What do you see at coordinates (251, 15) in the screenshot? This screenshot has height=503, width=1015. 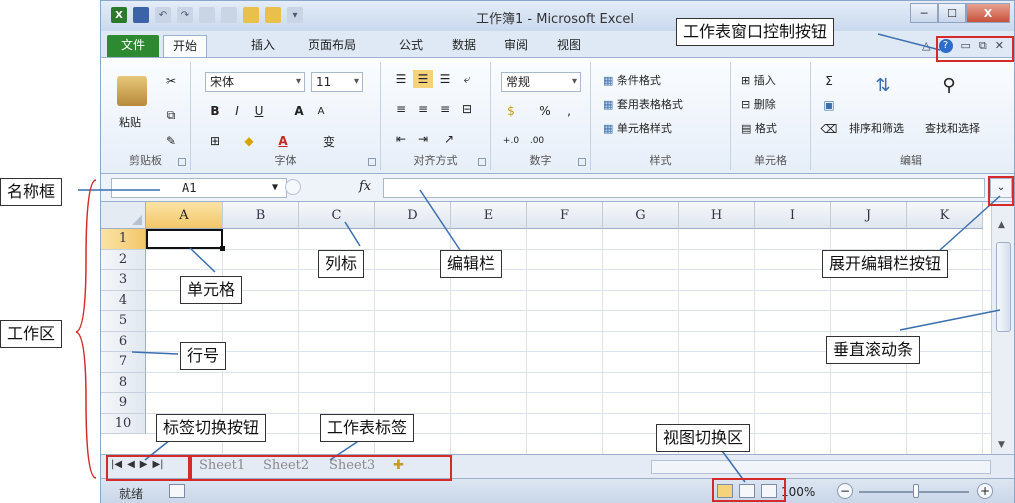 I see `open-folder-icon` at bounding box center [251, 15].